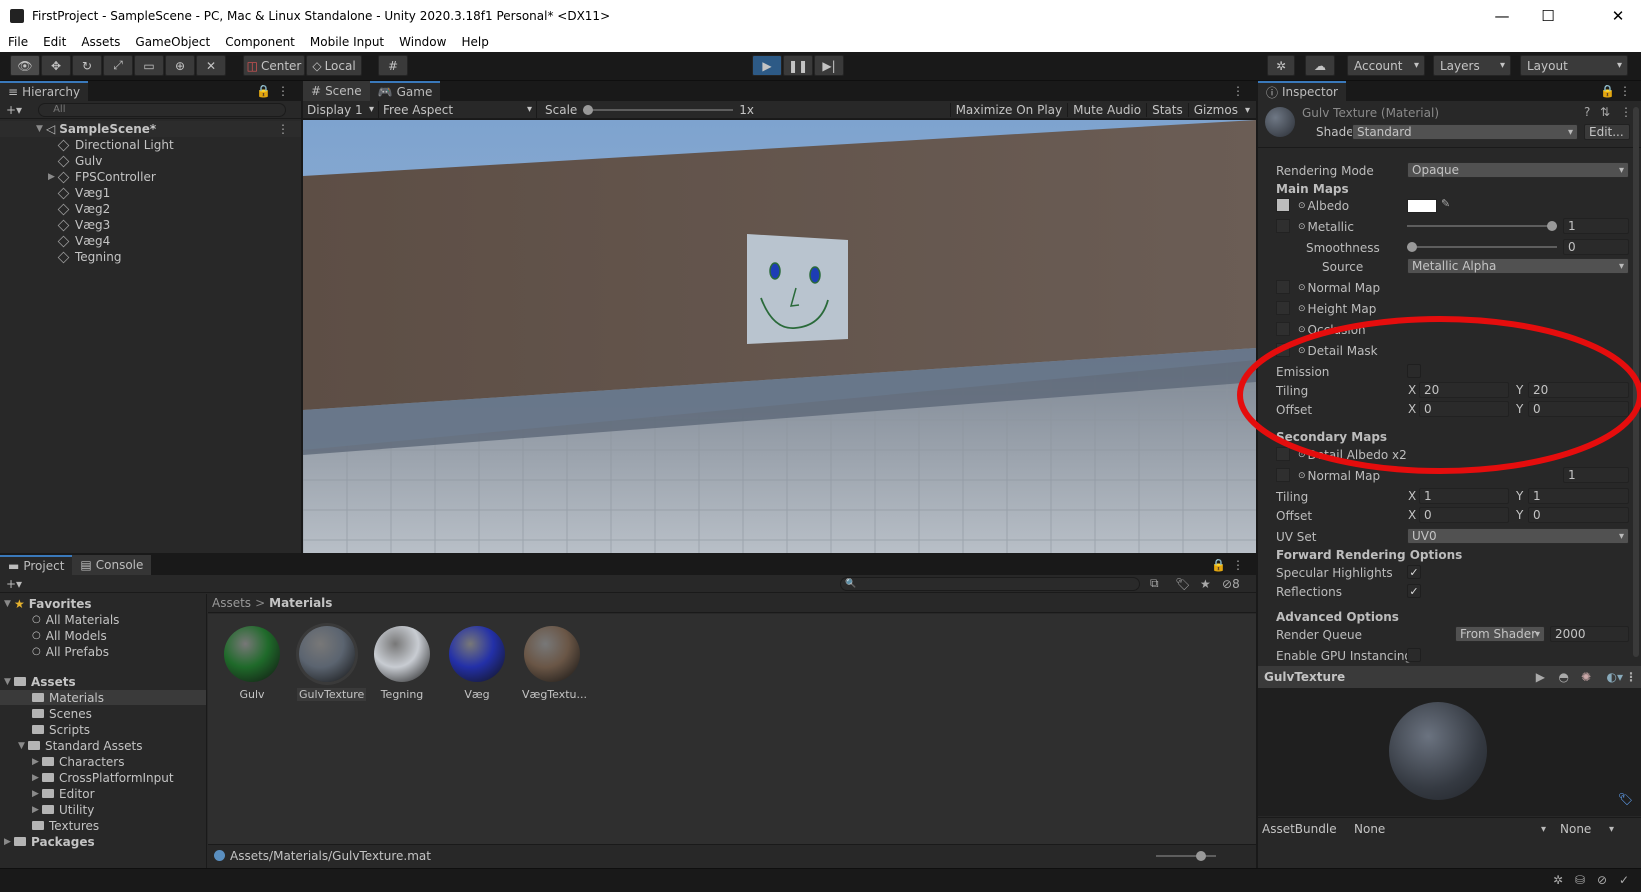  What do you see at coordinates (75, 619) in the screenshot?
I see `favorite-item: ○ All Materials` at bounding box center [75, 619].